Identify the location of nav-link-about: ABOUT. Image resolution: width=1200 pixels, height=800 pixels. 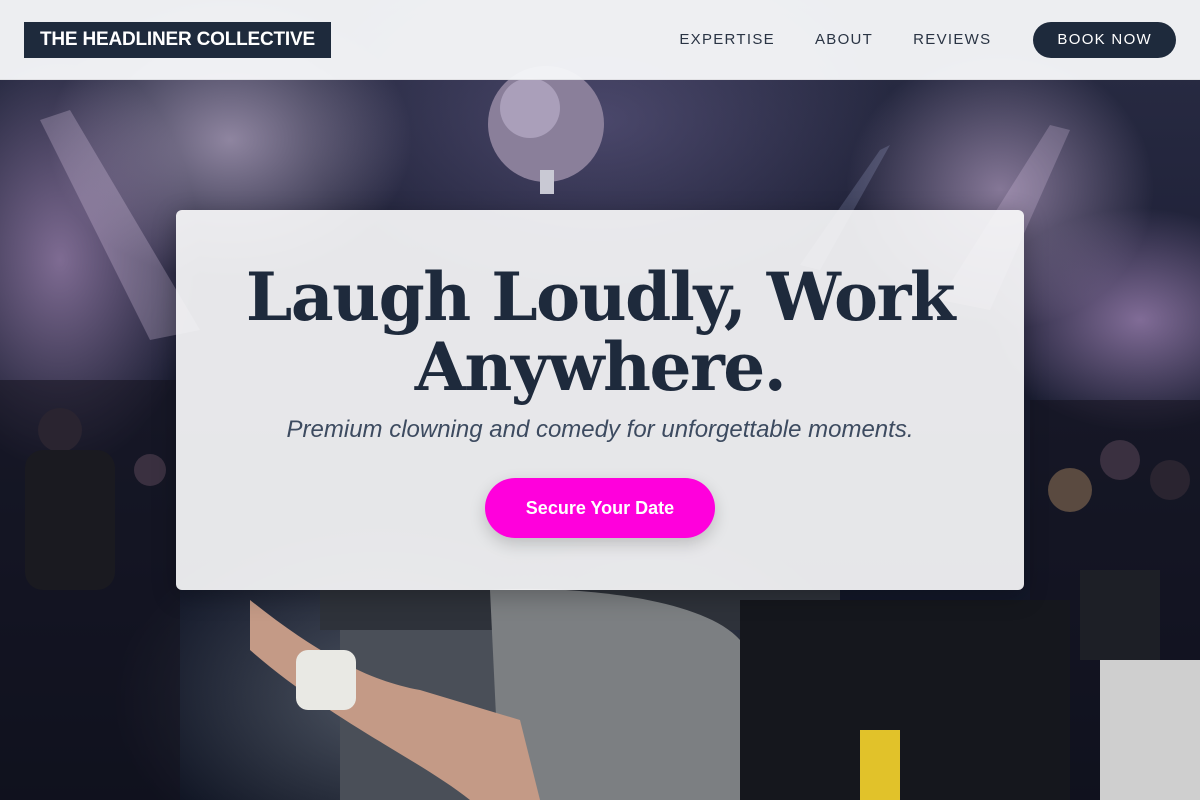
(844, 39).